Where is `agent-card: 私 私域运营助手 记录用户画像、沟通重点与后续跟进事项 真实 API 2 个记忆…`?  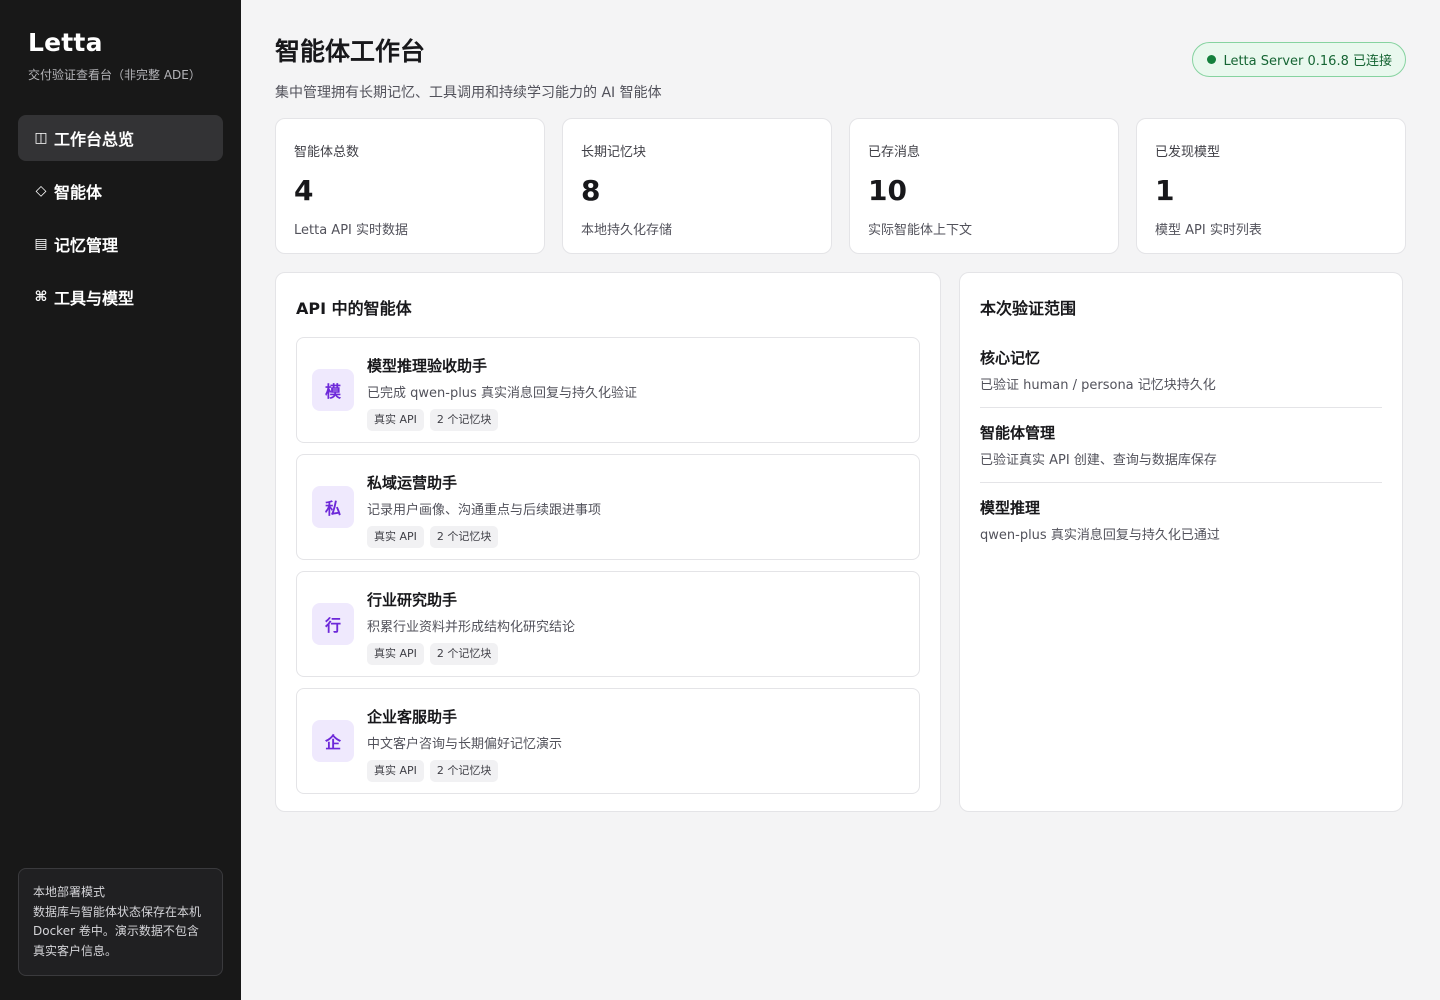 agent-card: 私 私域运营助手 记录用户画像、沟通重点与后续跟进事项 真实 API 2 个记忆… is located at coordinates (608, 507).